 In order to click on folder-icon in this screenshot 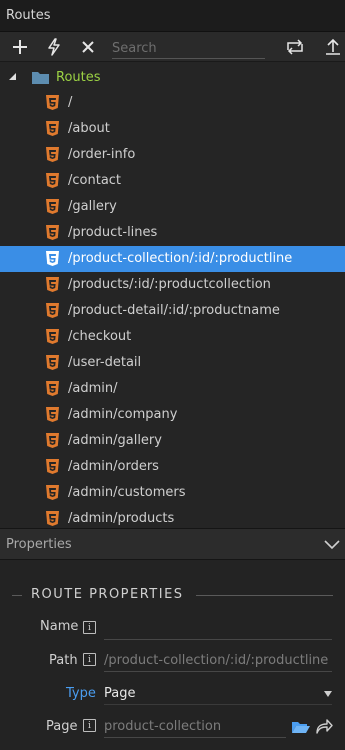, I will do `click(40, 78)`.